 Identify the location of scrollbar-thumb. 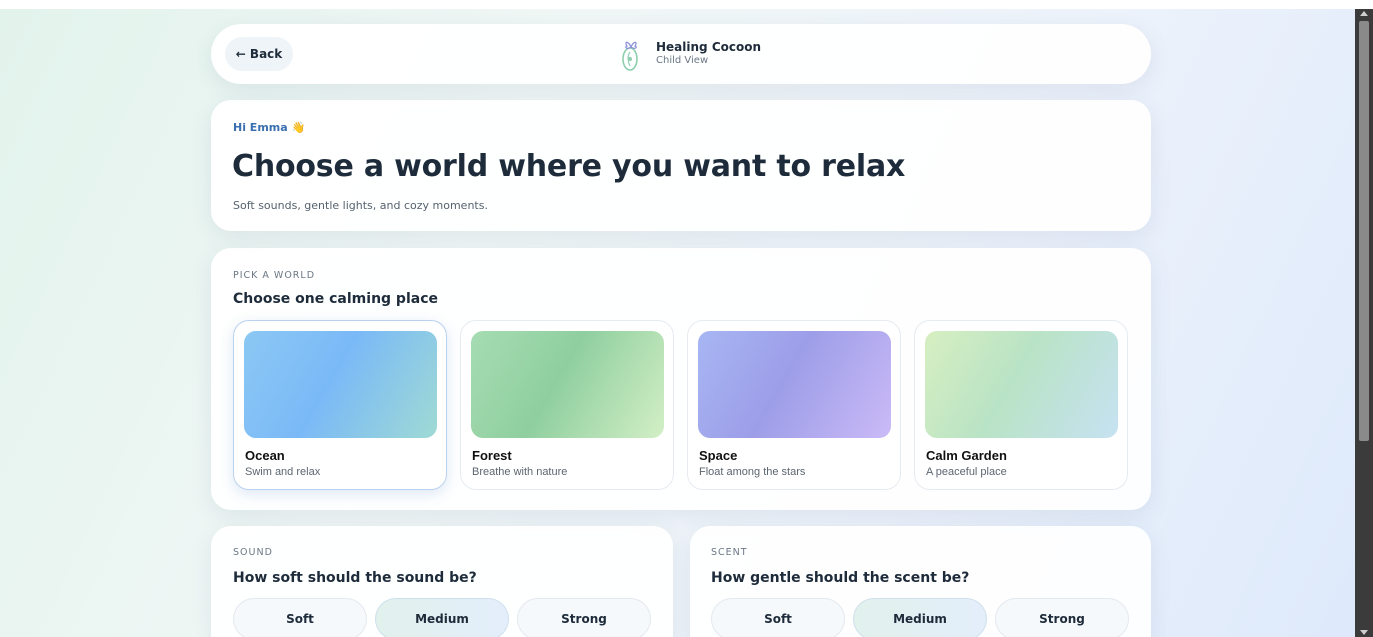
(1364, 231).